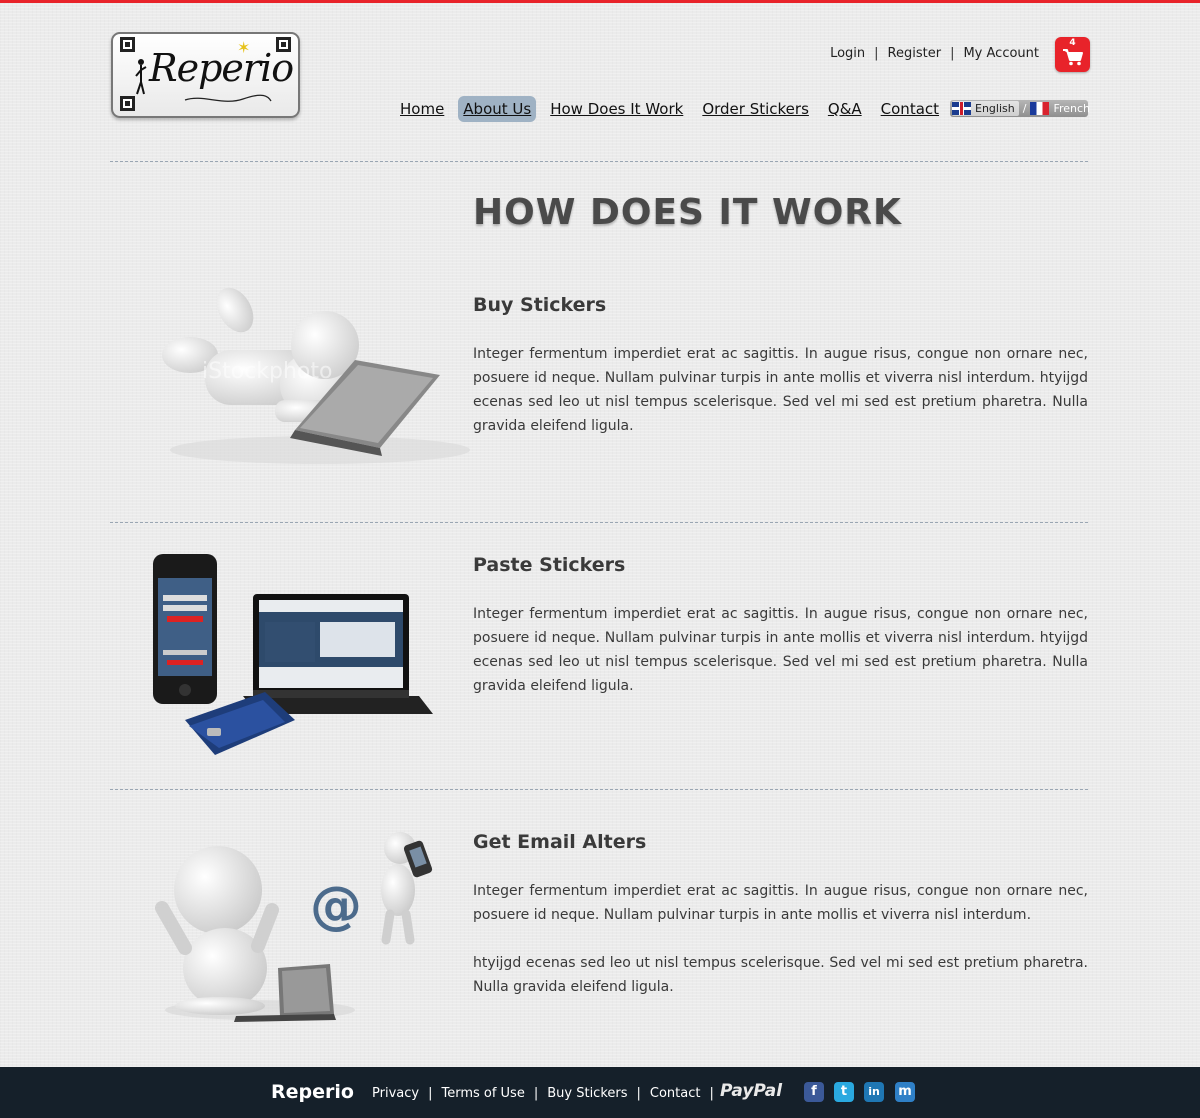 The height and width of the screenshot is (1118, 1200). What do you see at coordinates (995, 108) in the screenshot?
I see `language-english-label: English` at bounding box center [995, 108].